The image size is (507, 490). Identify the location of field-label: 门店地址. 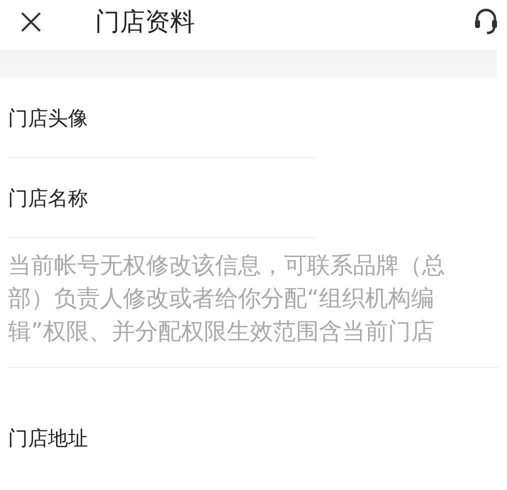
(48, 438).